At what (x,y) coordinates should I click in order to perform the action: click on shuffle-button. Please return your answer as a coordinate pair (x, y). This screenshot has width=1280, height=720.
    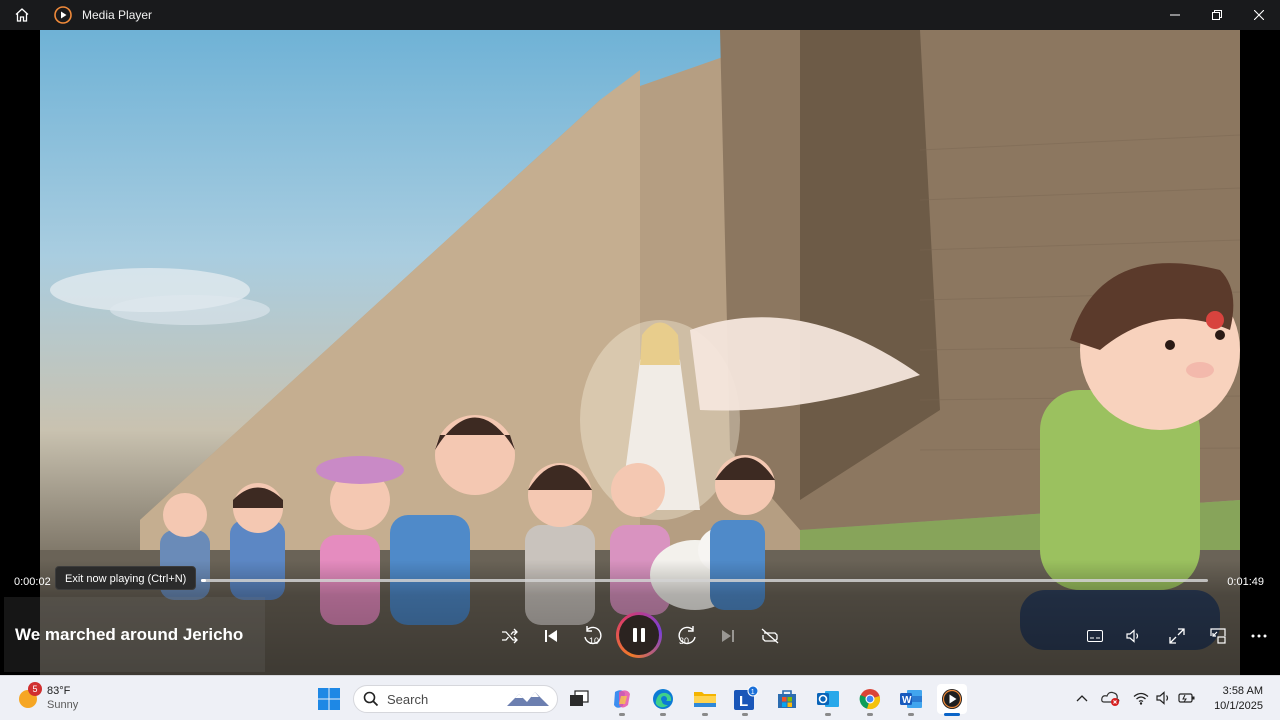
    Looking at the image, I should click on (510, 636).